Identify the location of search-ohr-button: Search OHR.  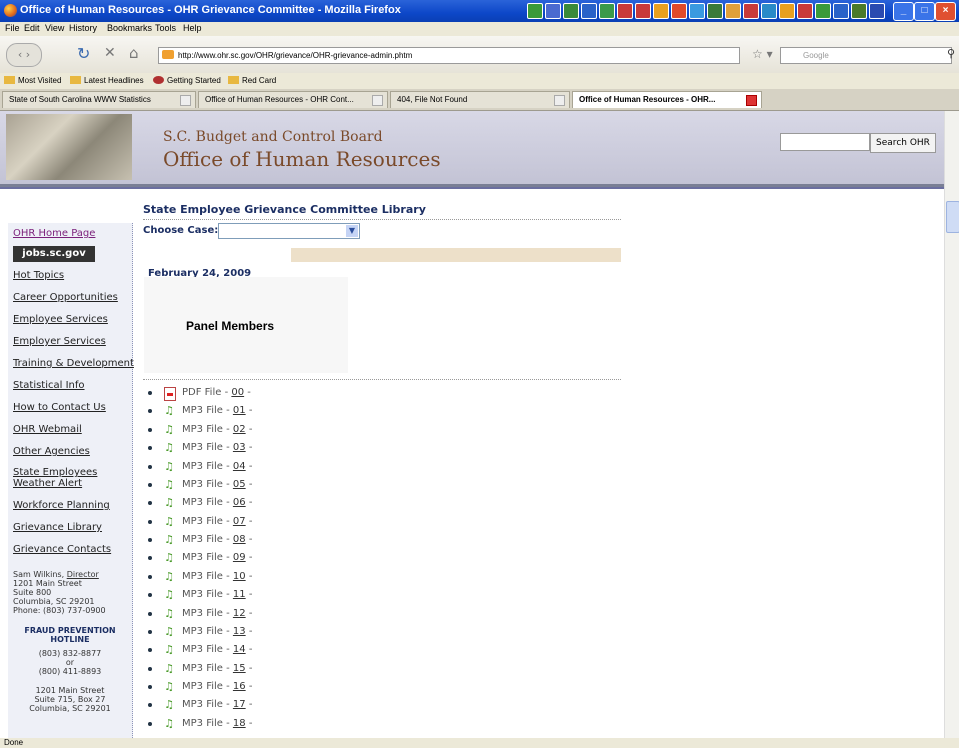
(903, 143).